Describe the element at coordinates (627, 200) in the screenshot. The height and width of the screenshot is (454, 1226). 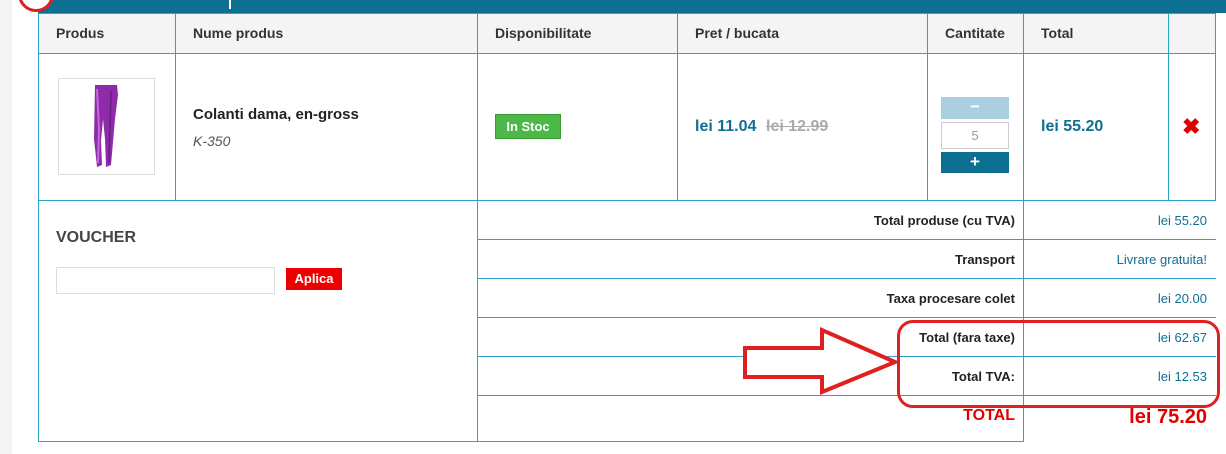
I see `border-product` at that location.